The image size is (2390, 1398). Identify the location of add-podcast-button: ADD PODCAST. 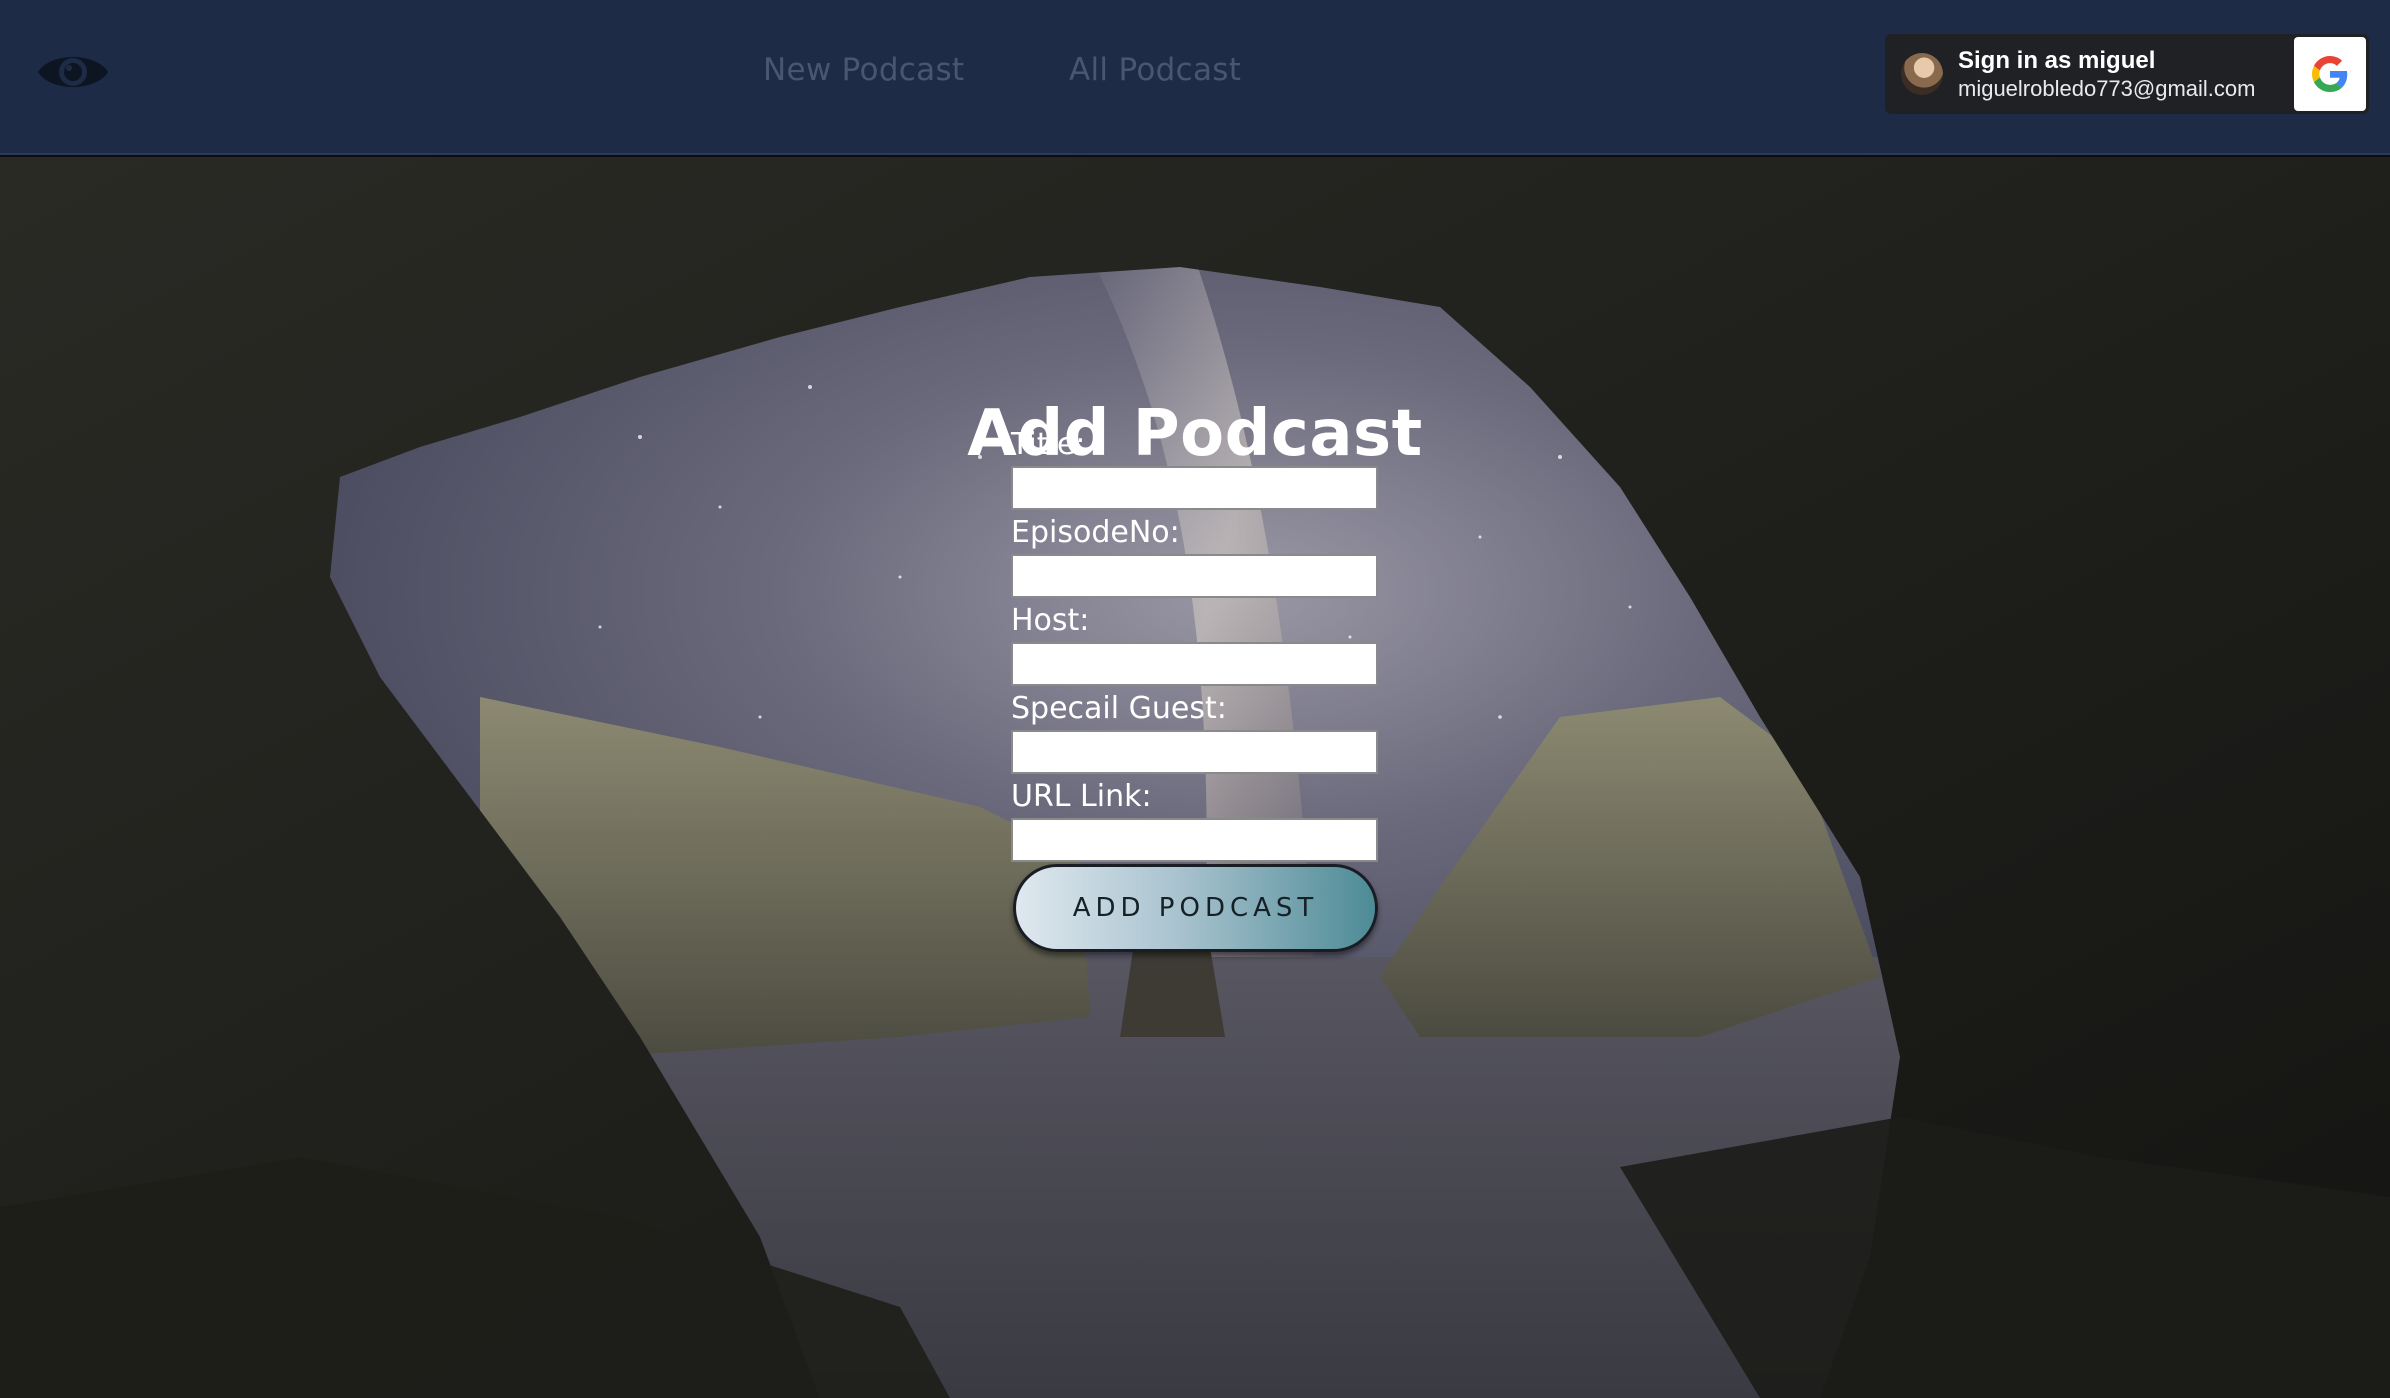
(1195, 908).